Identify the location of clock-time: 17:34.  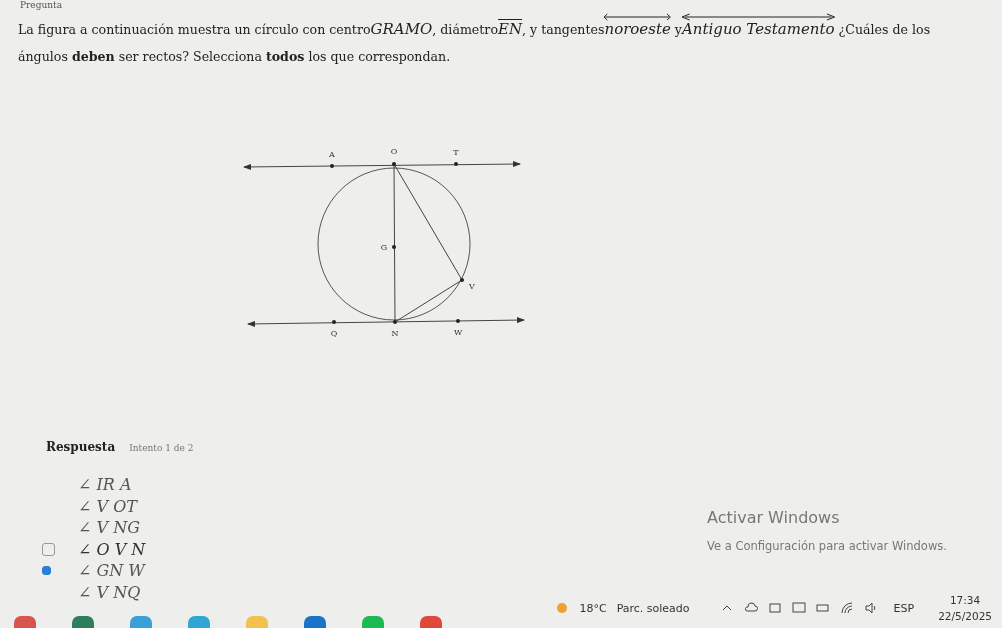
(965, 600).